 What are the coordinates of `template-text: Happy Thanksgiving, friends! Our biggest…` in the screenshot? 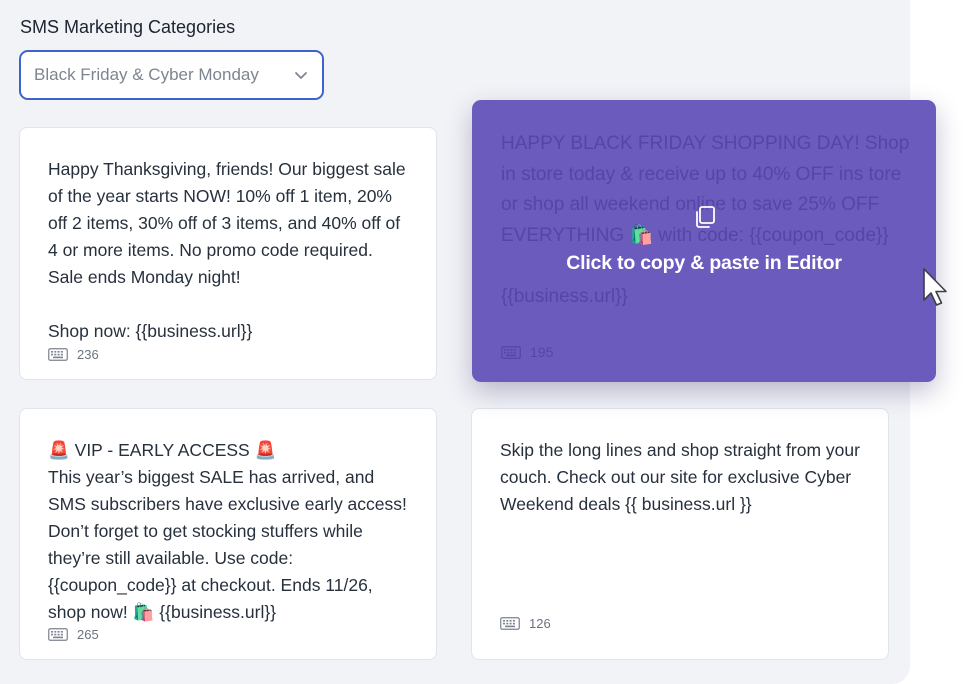 It's located at (227, 250).